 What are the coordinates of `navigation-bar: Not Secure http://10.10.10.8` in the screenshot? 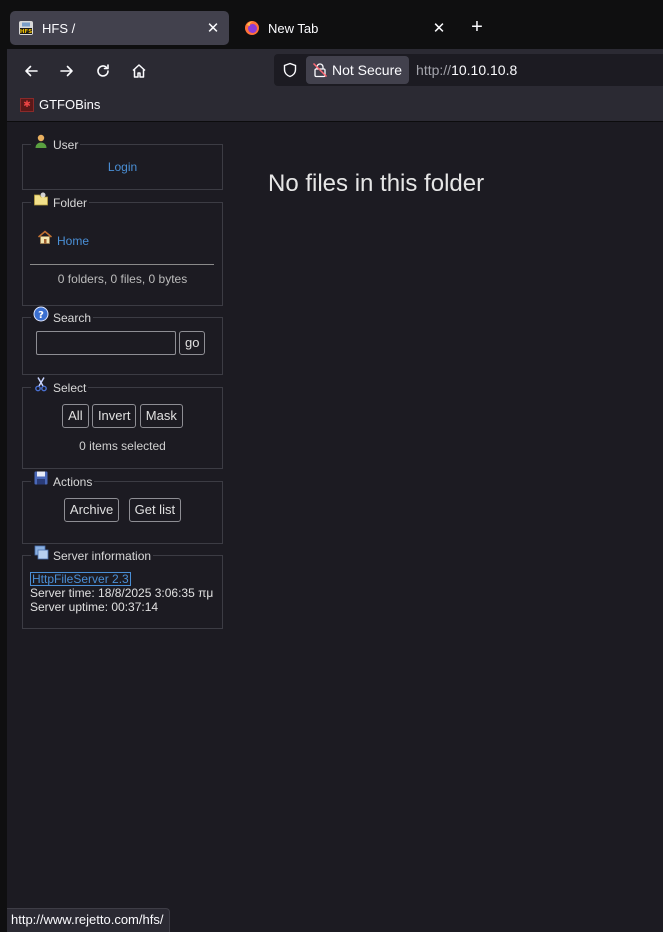 It's located at (335, 70).